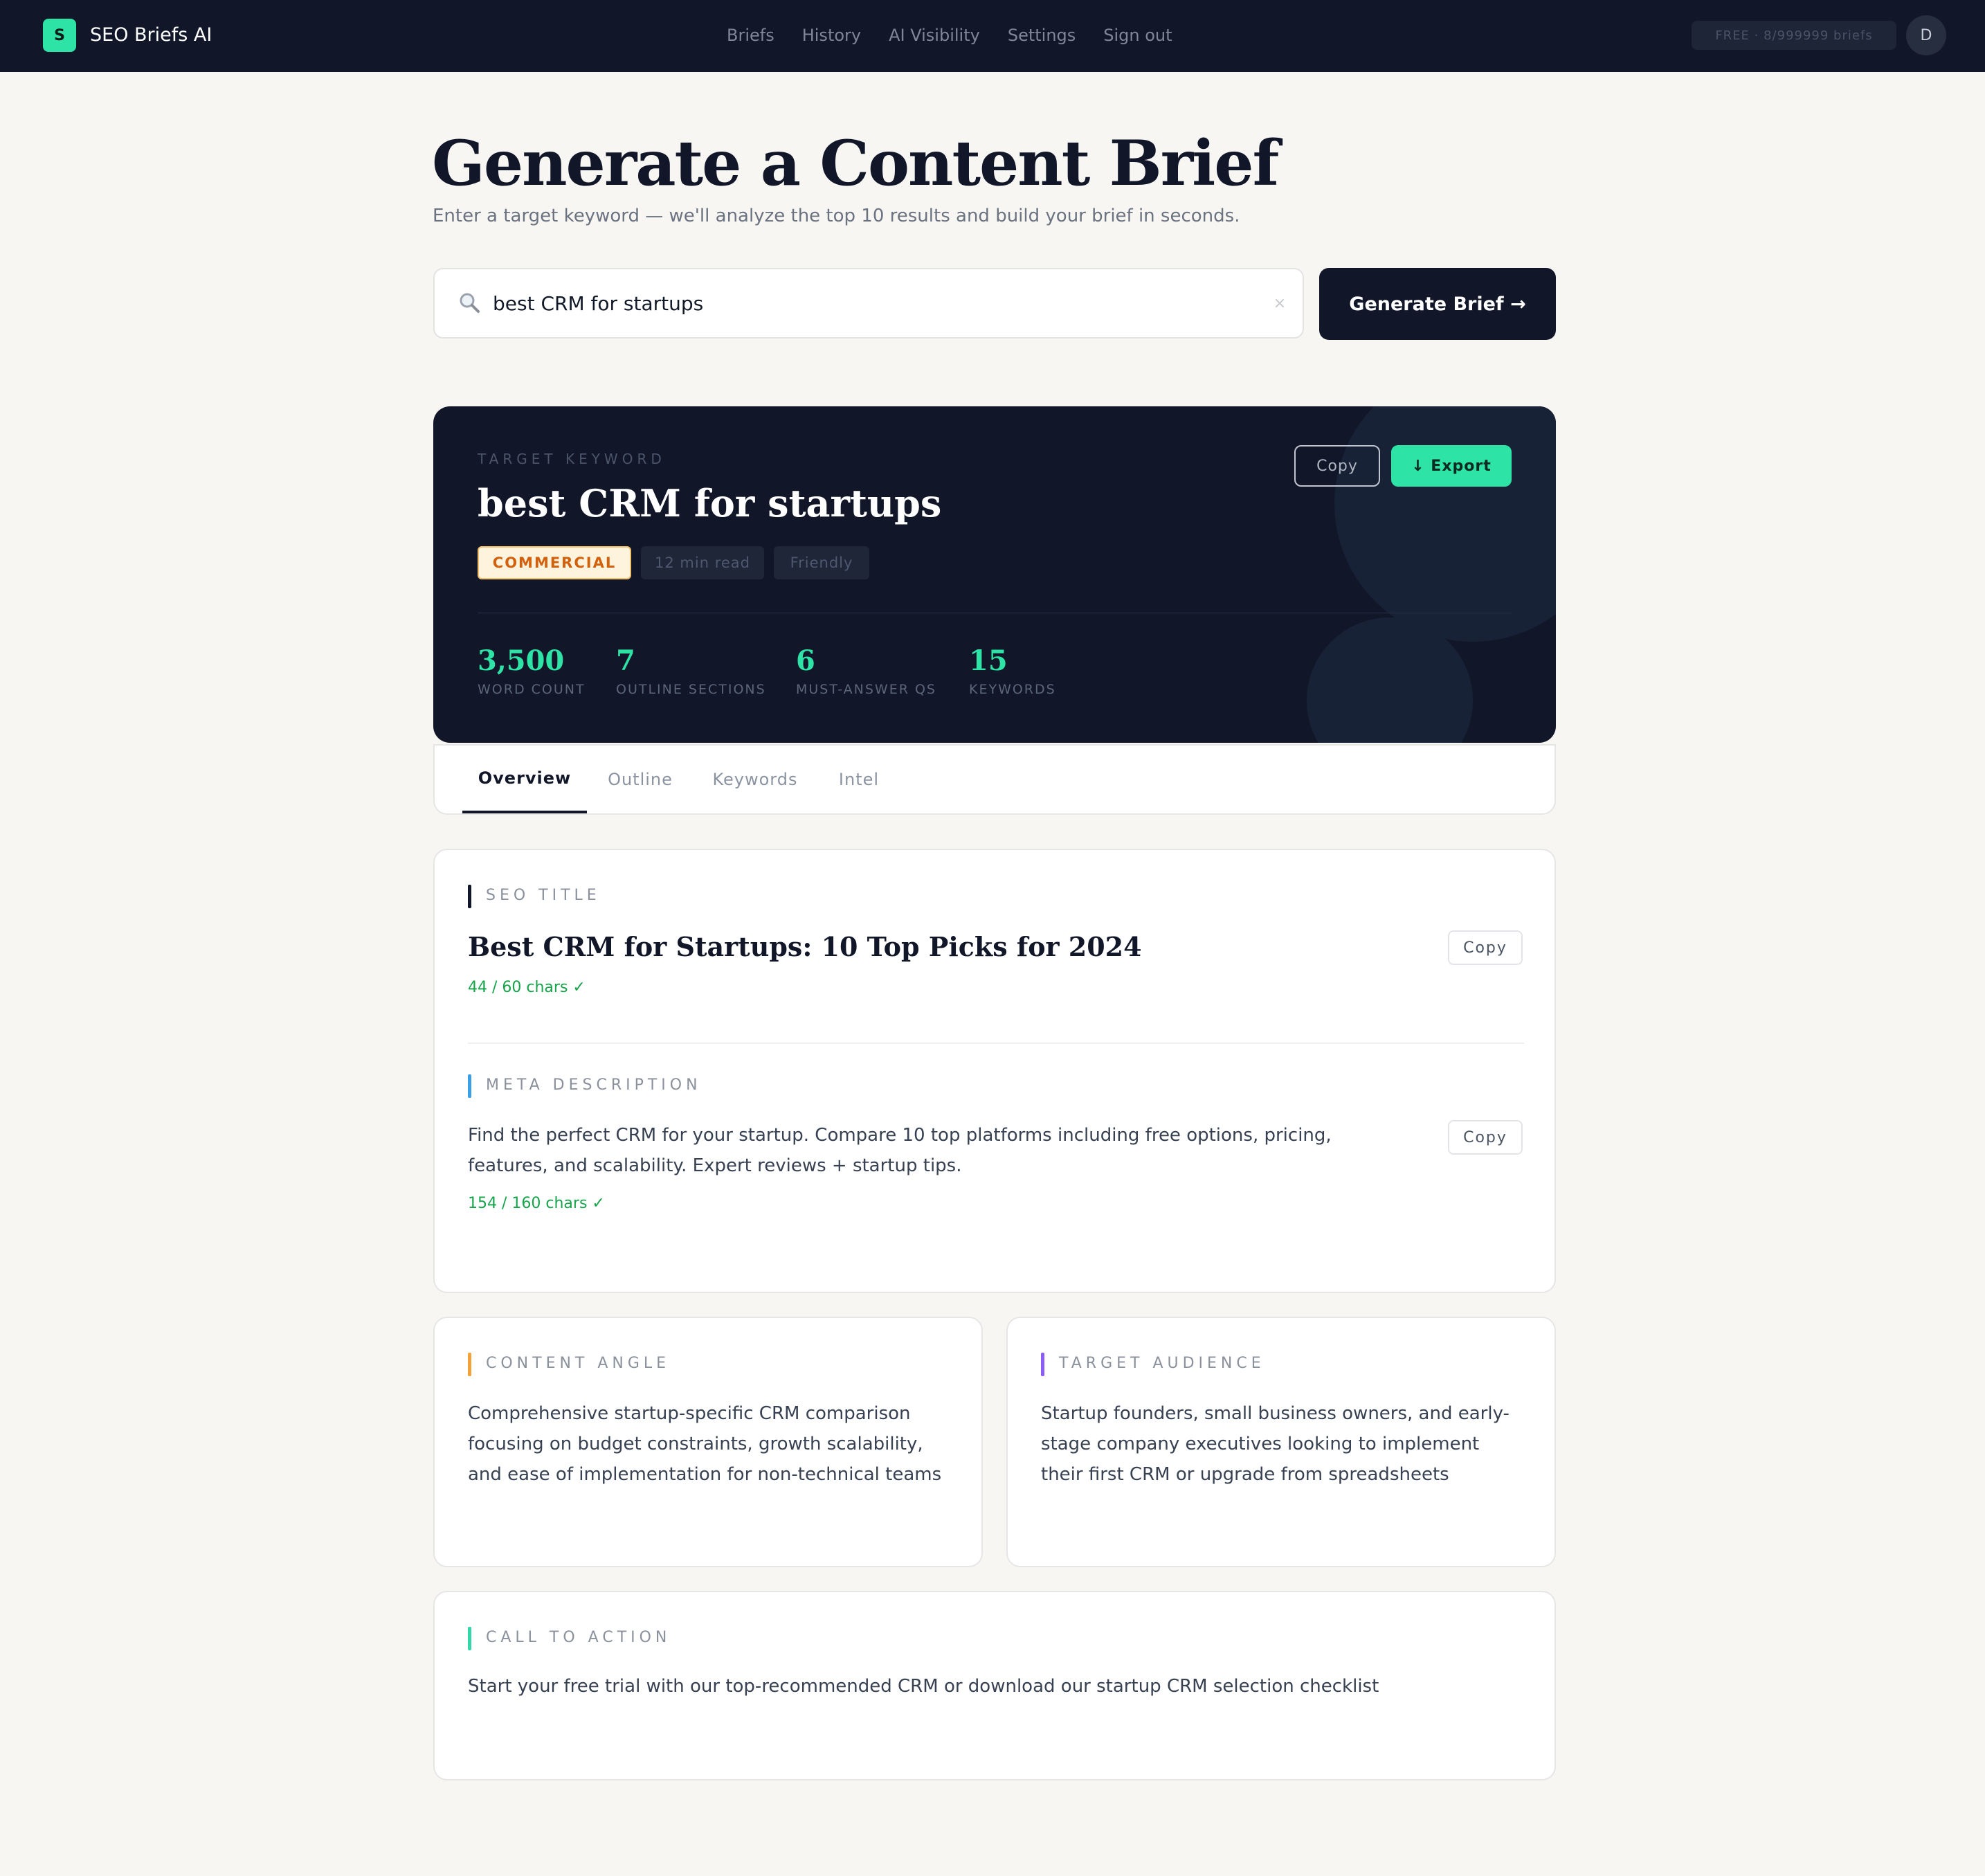  I want to click on plan-badge: FREE · 8/999999 briefs, so click(1794, 35).